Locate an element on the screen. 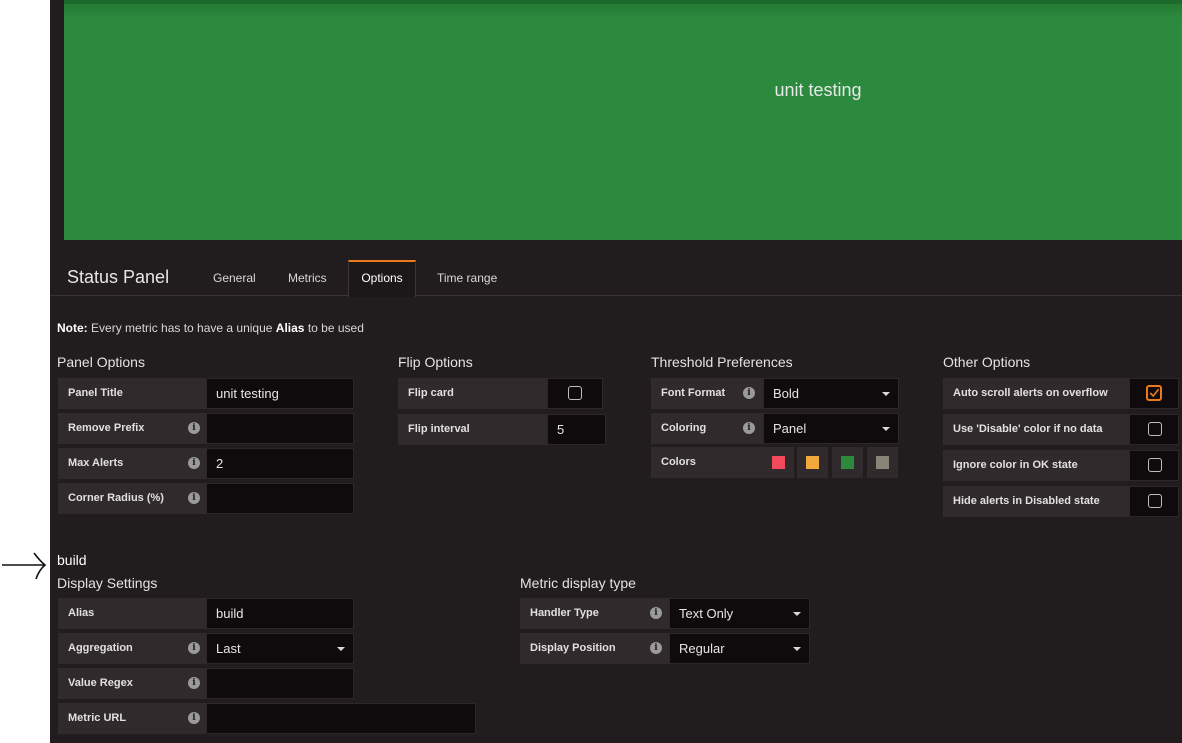 This screenshot has height=743, width=1182. hide-alerts-disabled-label-text: Hide alerts in Disabled state is located at coordinates (1026, 501).